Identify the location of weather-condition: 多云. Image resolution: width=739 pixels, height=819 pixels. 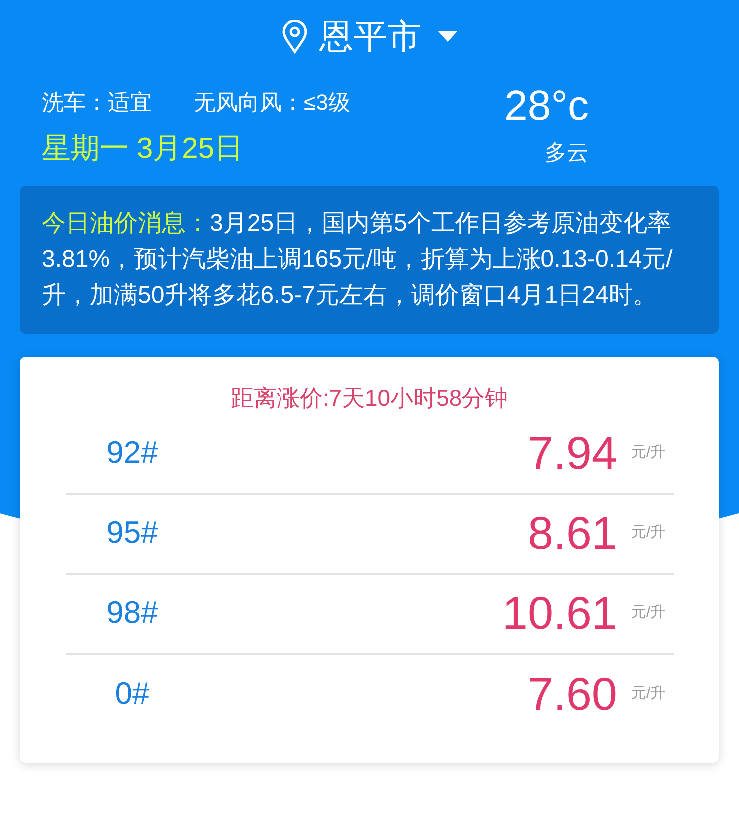
(567, 153).